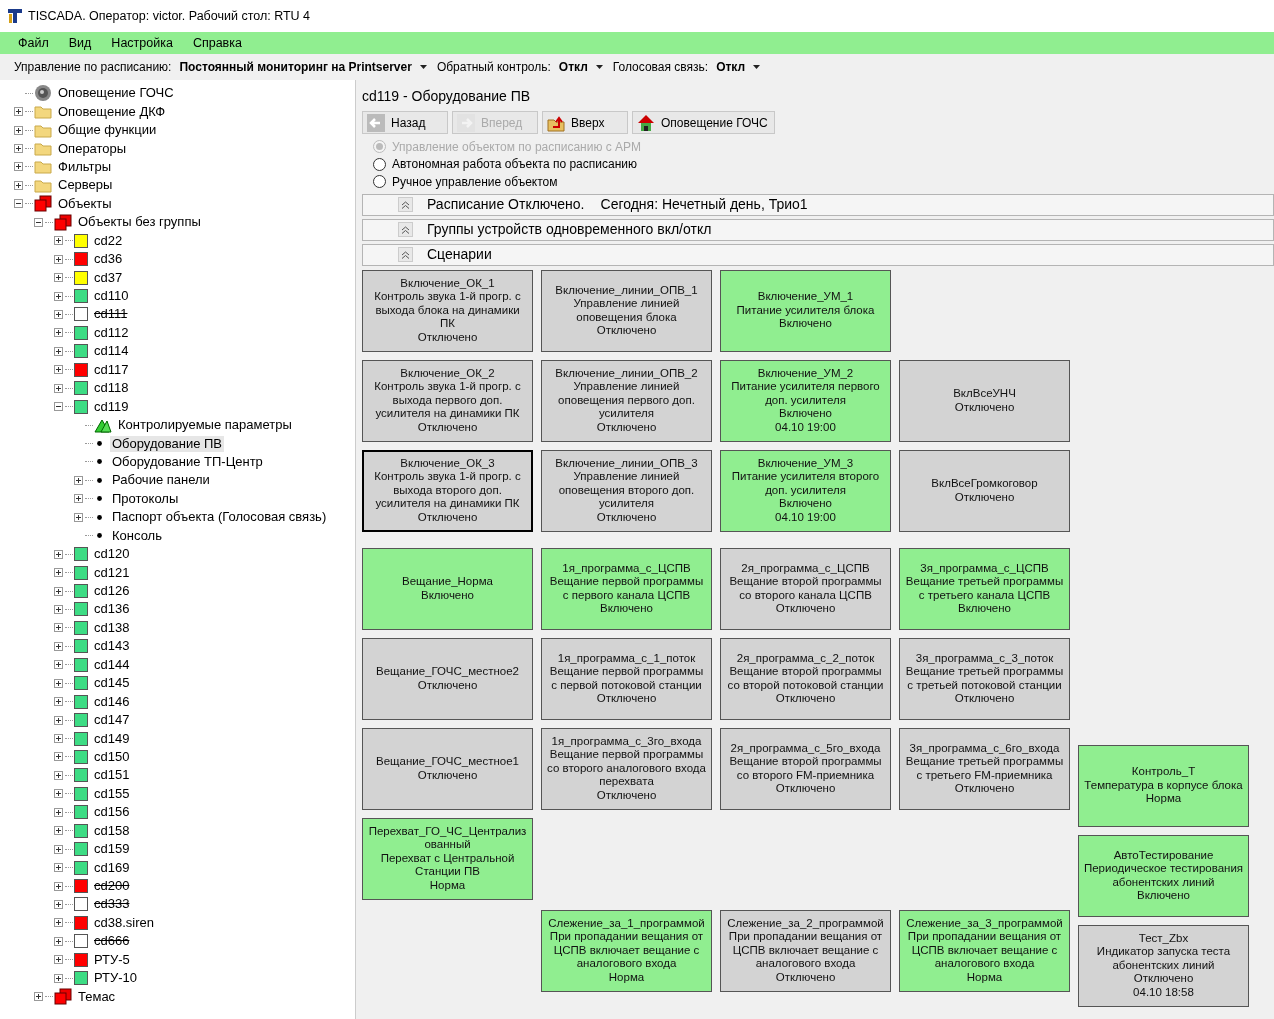 The image size is (1274, 1019). I want to click on tree-item: Рабочие панели, so click(161, 480).